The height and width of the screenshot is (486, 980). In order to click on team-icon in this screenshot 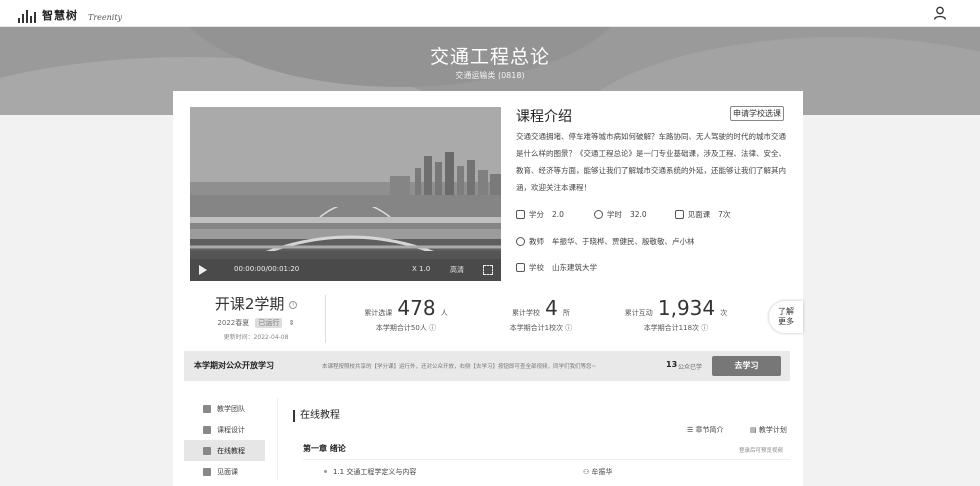, I will do `click(207, 408)`.